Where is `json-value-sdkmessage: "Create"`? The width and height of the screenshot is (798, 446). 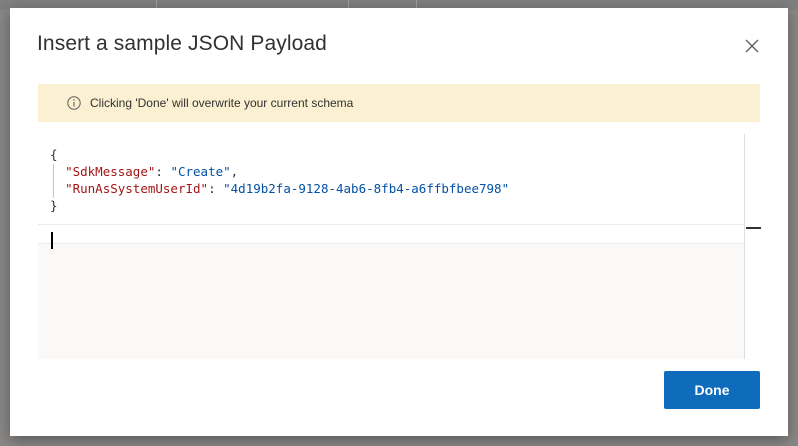
json-value-sdkmessage: "Create" is located at coordinates (200, 171).